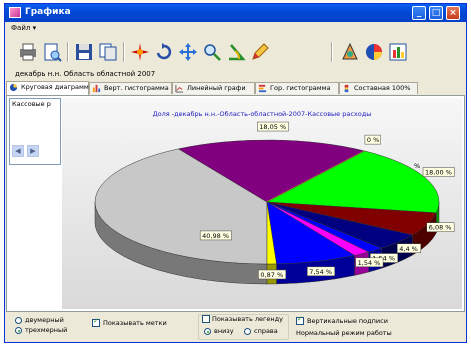  I want to click on angle-icon, so click(236, 52).